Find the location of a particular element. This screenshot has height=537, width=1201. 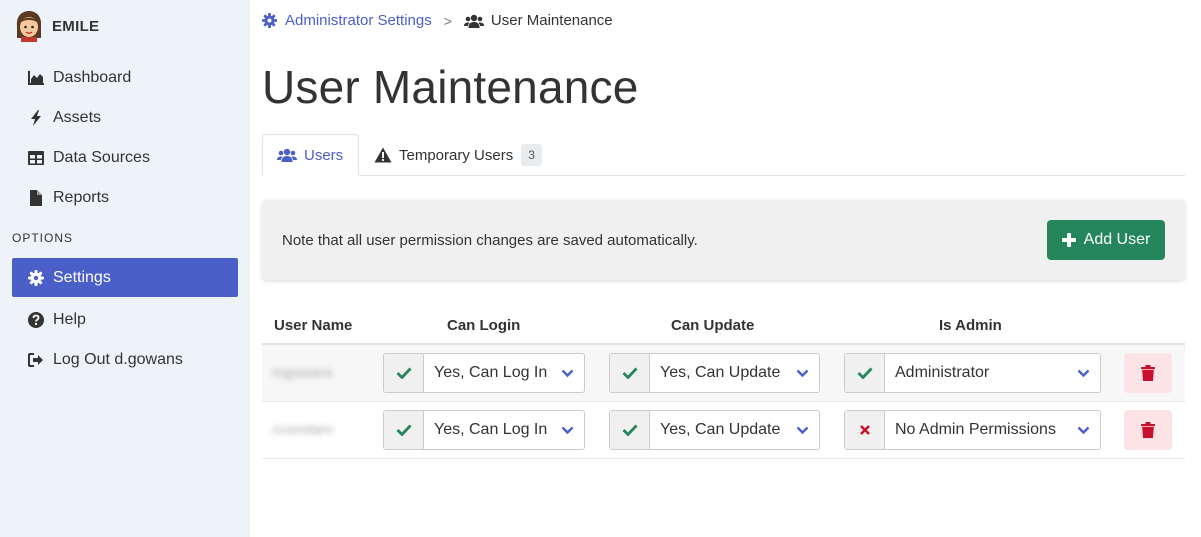

warning-icon is located at coordinates (383, 155).